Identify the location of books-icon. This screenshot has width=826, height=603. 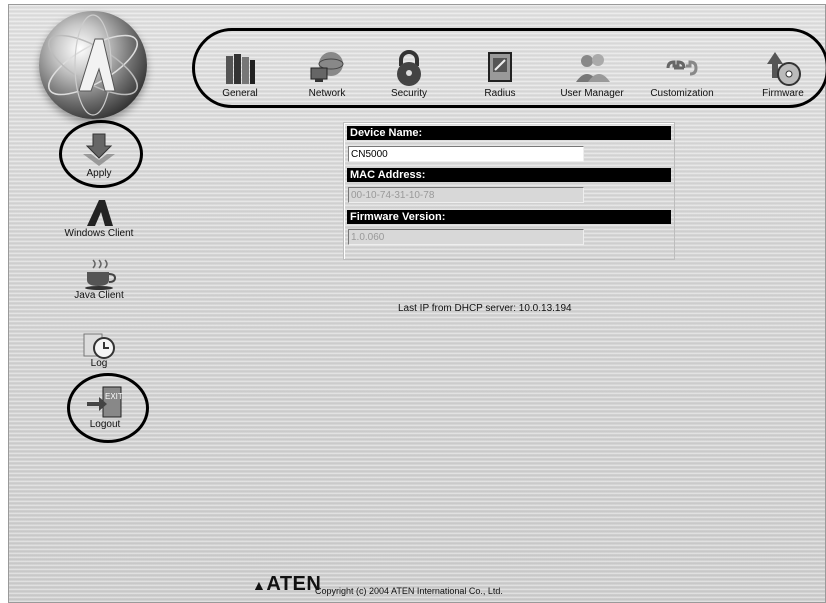
(240, 69).